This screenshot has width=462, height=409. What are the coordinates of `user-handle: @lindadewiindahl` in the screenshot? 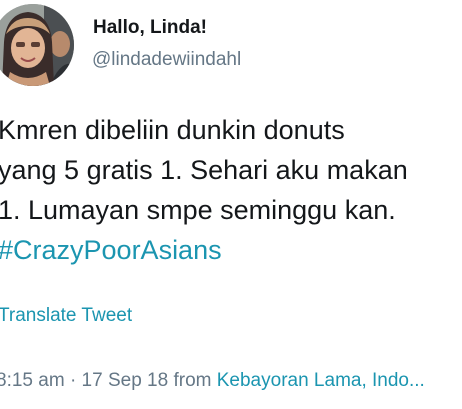 It's located at (166, 60).